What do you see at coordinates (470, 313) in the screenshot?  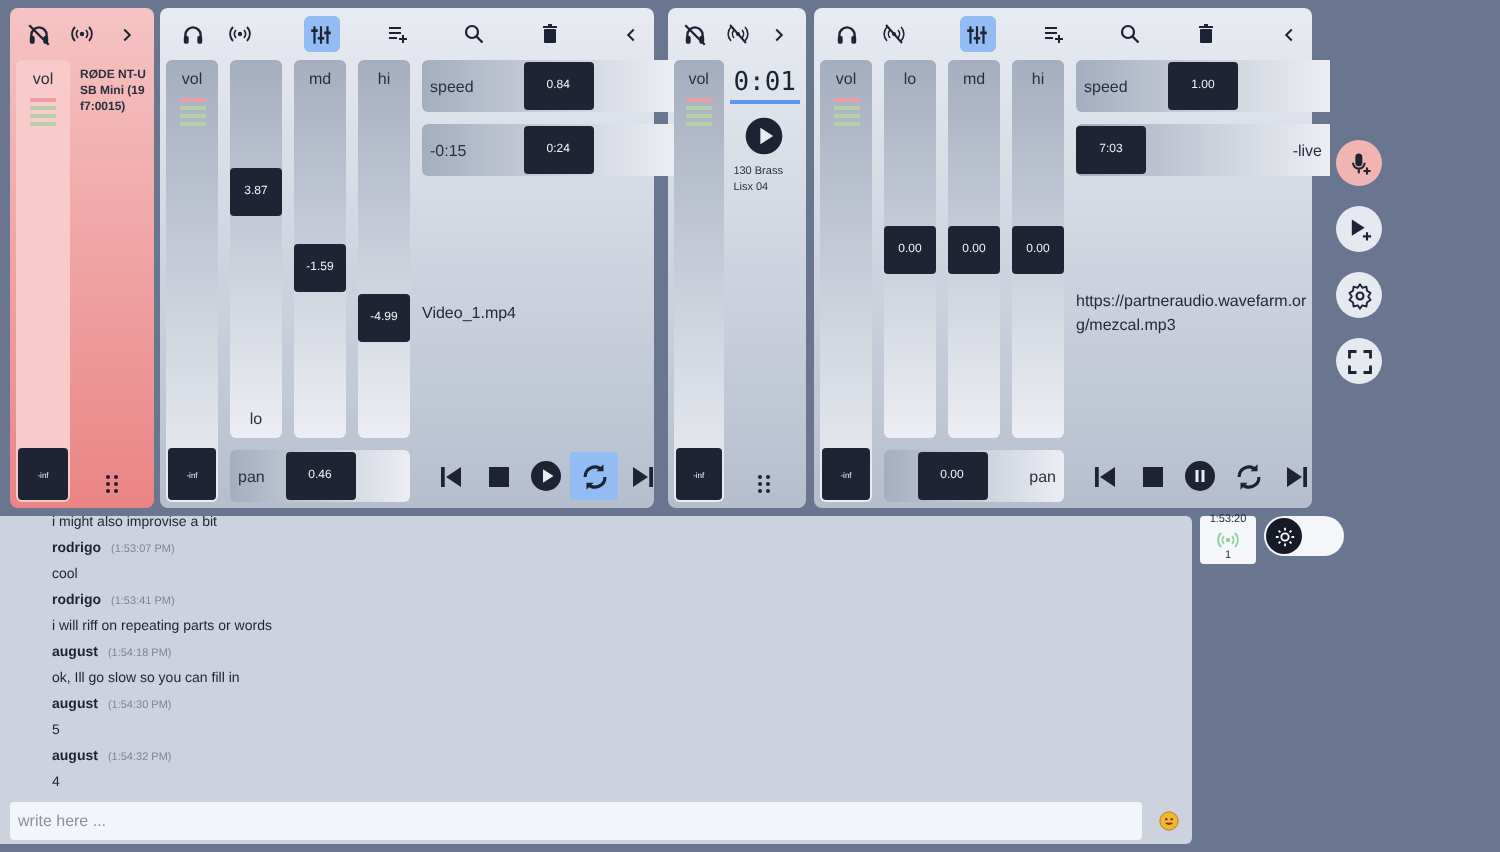 I see `file-name: Video_1.mp4` at bounding box center [470, 313].